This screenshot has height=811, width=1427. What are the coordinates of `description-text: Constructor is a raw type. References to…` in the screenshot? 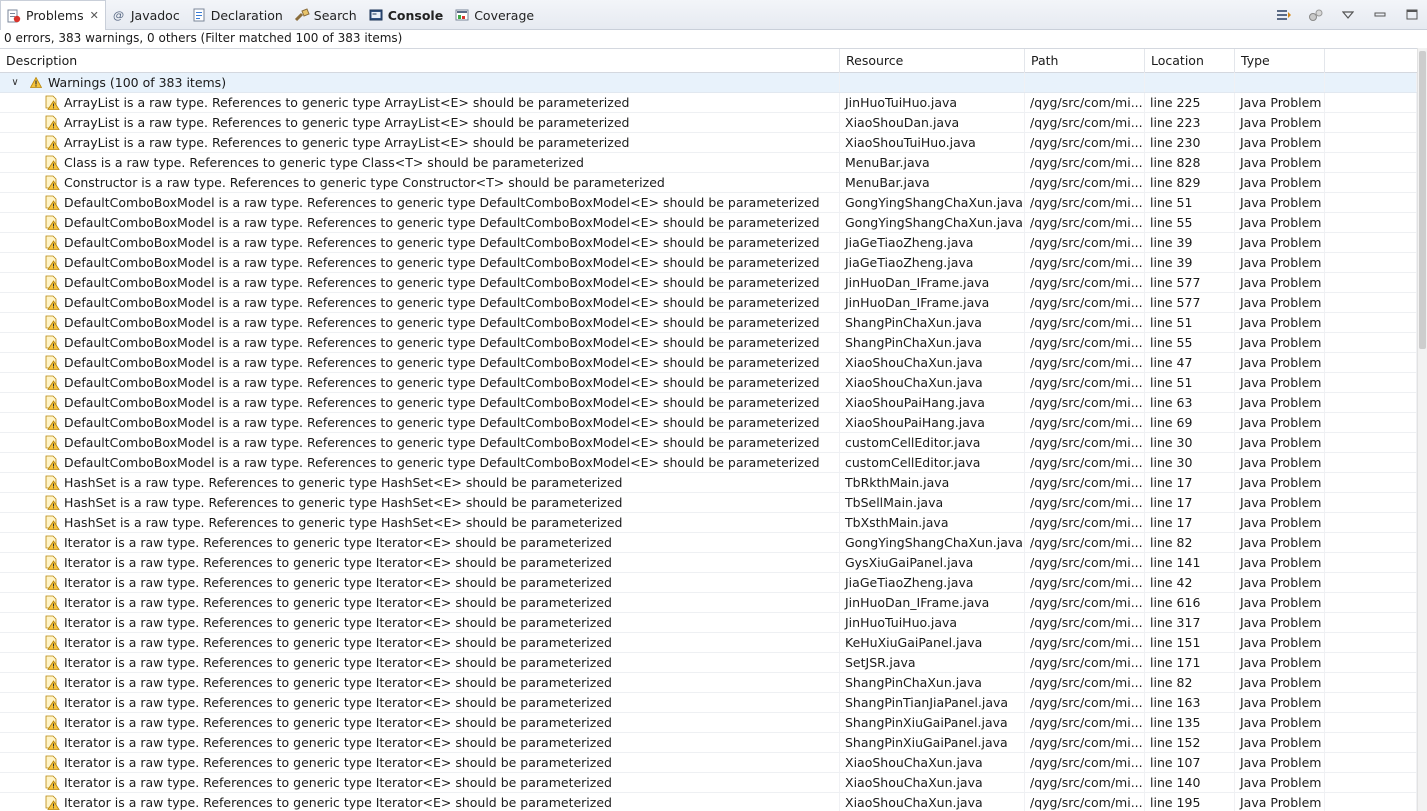 It's located at (364, 182).